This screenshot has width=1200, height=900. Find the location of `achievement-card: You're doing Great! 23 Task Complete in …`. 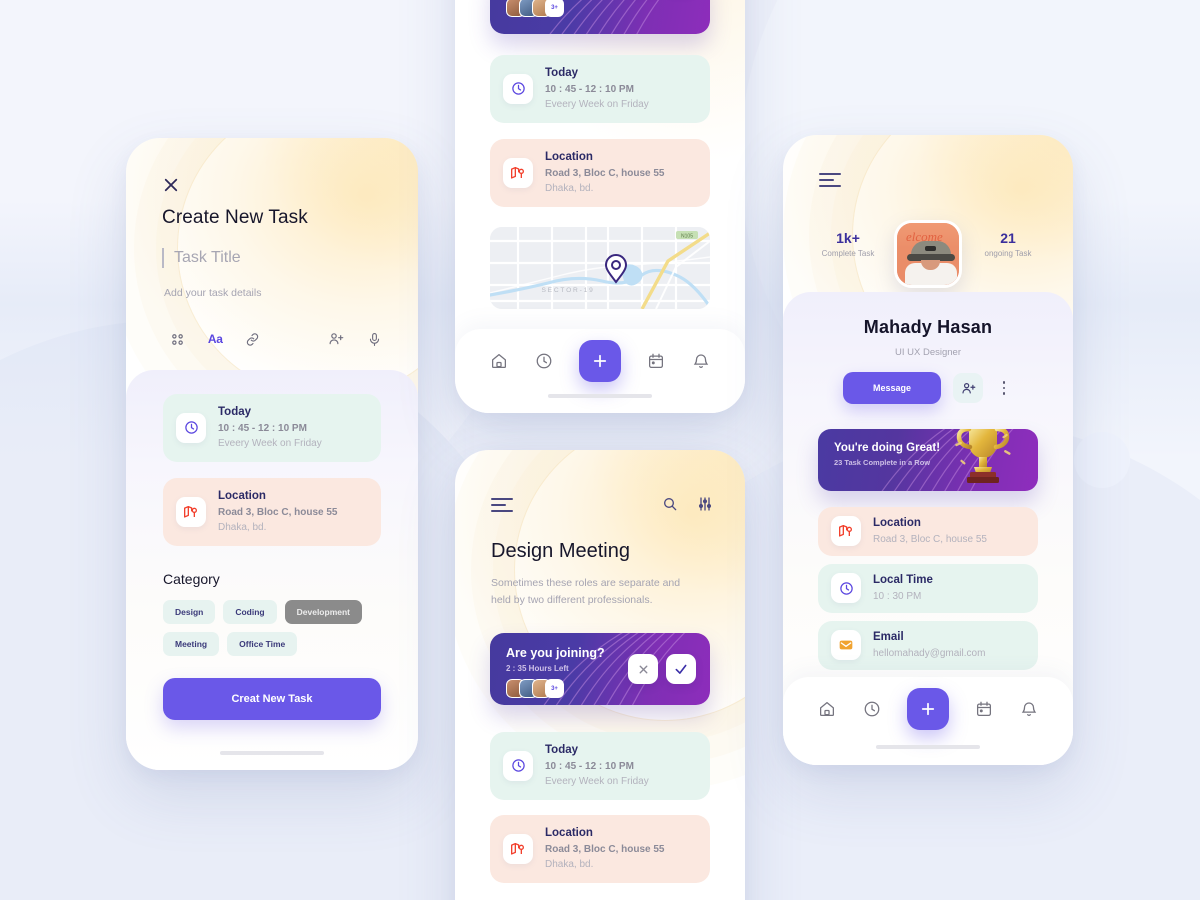

achievement-card: You're doing Great! 23 Task Complete in … is located at coordinates (928, 460).